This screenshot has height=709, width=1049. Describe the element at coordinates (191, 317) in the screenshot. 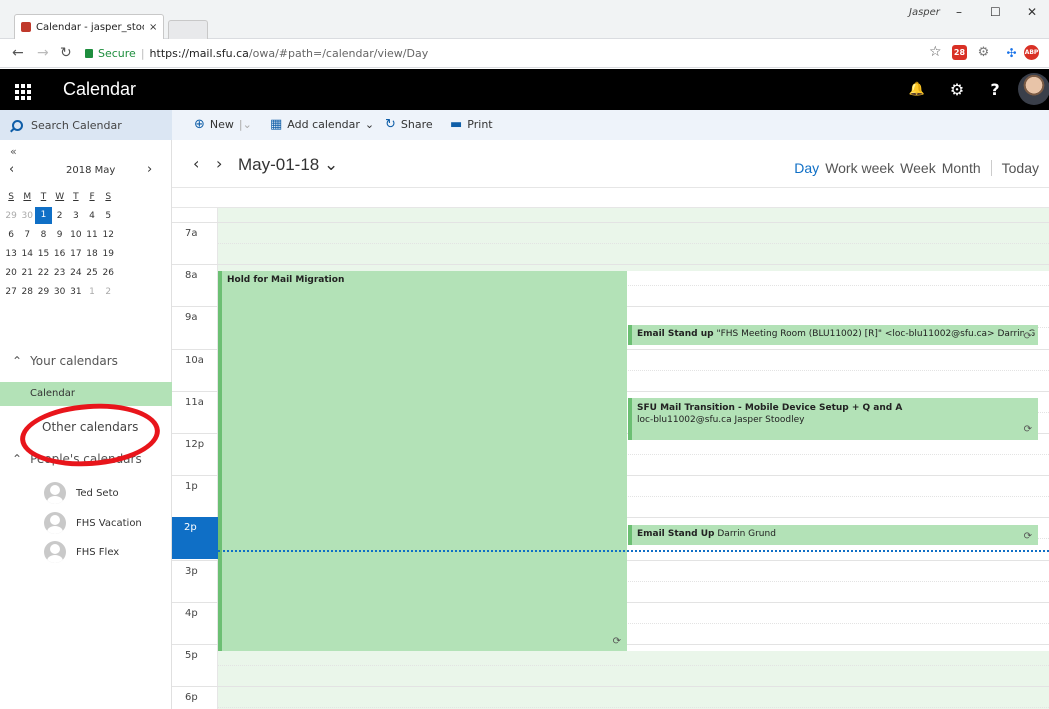

I see `hour-label: 9a` at that location.